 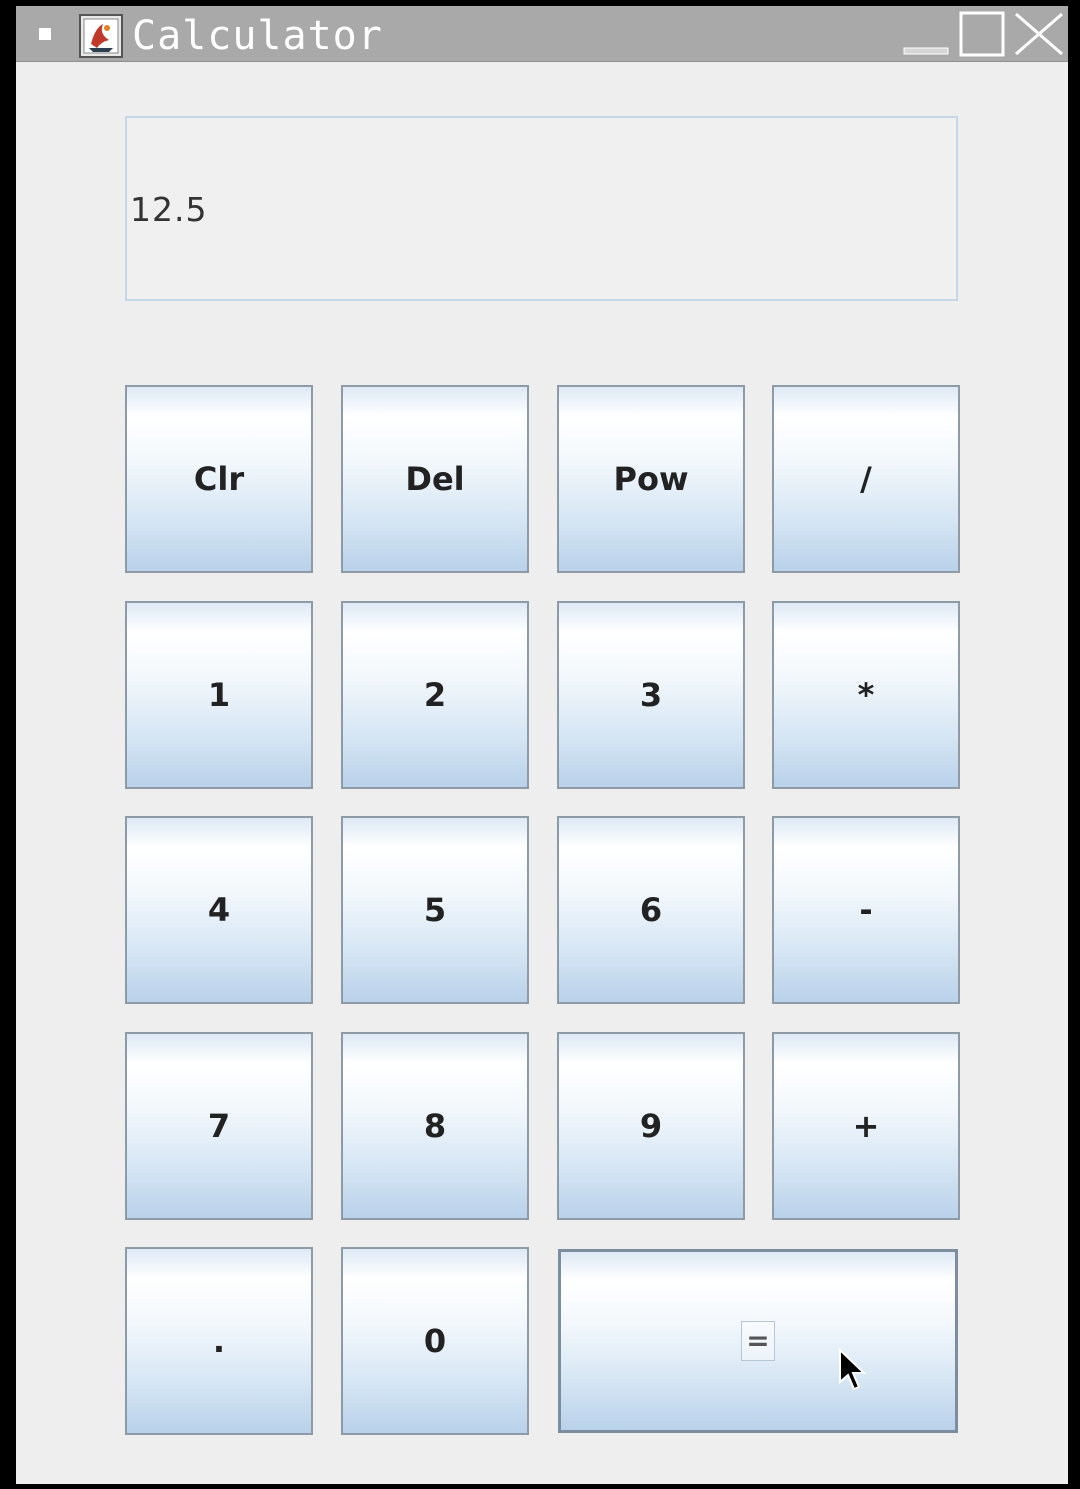 I want to click on display-value: 12.5, so click(x=169, y=209).